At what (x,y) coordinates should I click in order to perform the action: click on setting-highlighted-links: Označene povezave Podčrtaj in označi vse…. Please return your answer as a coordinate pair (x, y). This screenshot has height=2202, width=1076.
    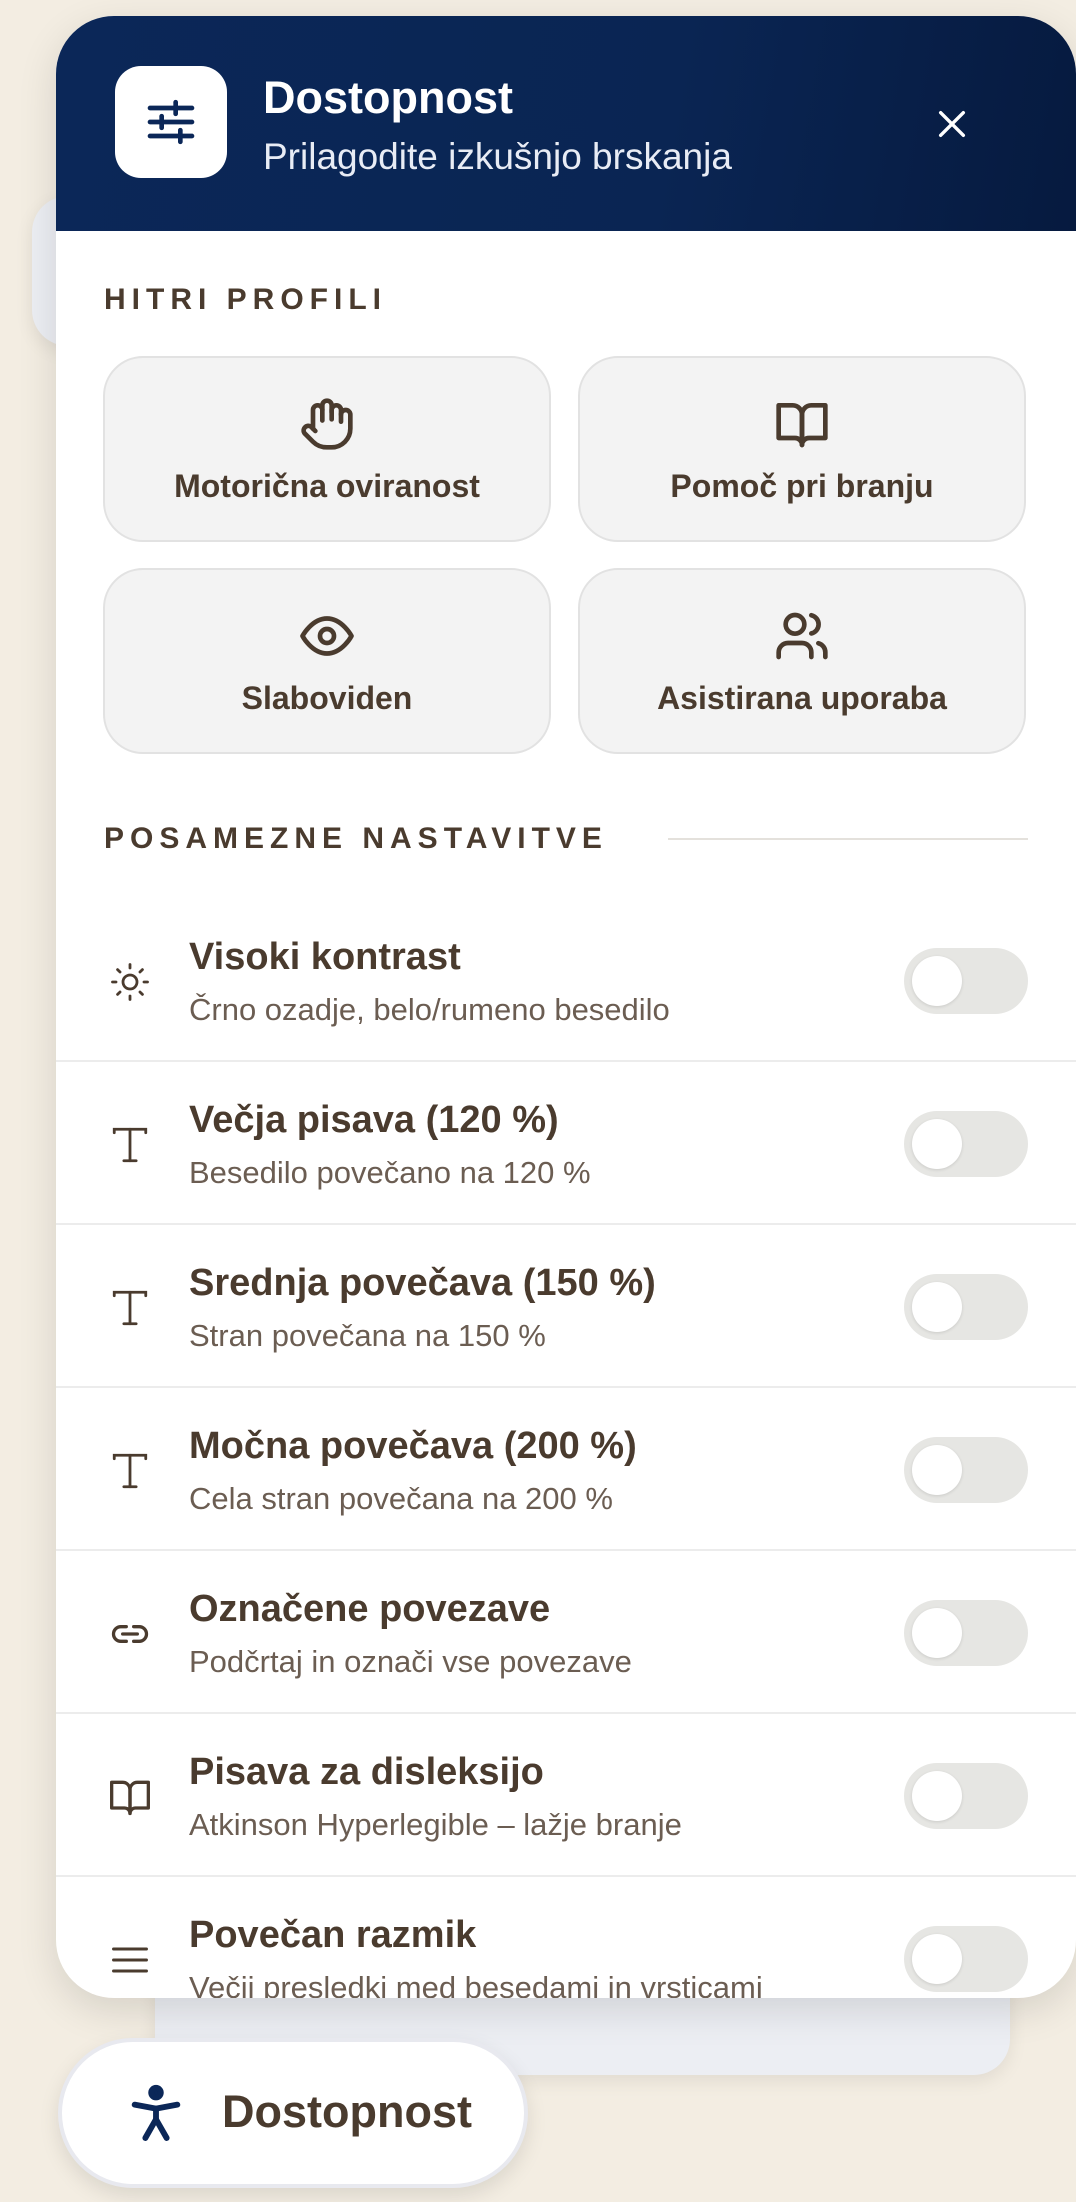
    Looking at the image, I should click on (566, 1633).